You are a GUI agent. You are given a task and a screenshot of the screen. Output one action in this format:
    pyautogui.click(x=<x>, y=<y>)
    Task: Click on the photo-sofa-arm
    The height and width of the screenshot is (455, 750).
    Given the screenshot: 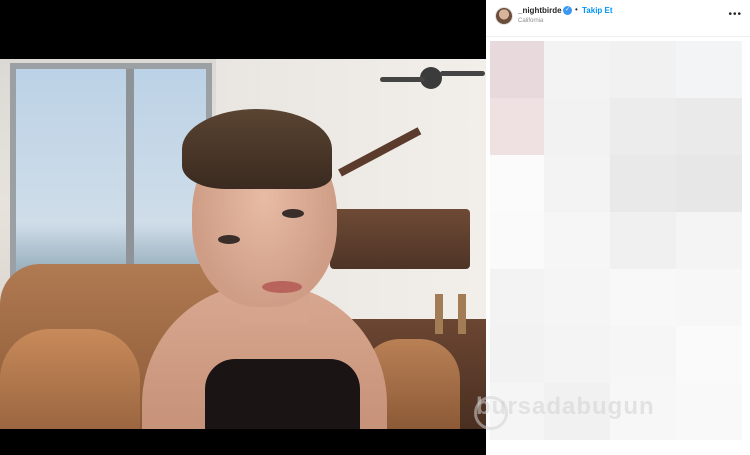 What is the action you would take?
    pyautogui.click(x=70, y=379)
    